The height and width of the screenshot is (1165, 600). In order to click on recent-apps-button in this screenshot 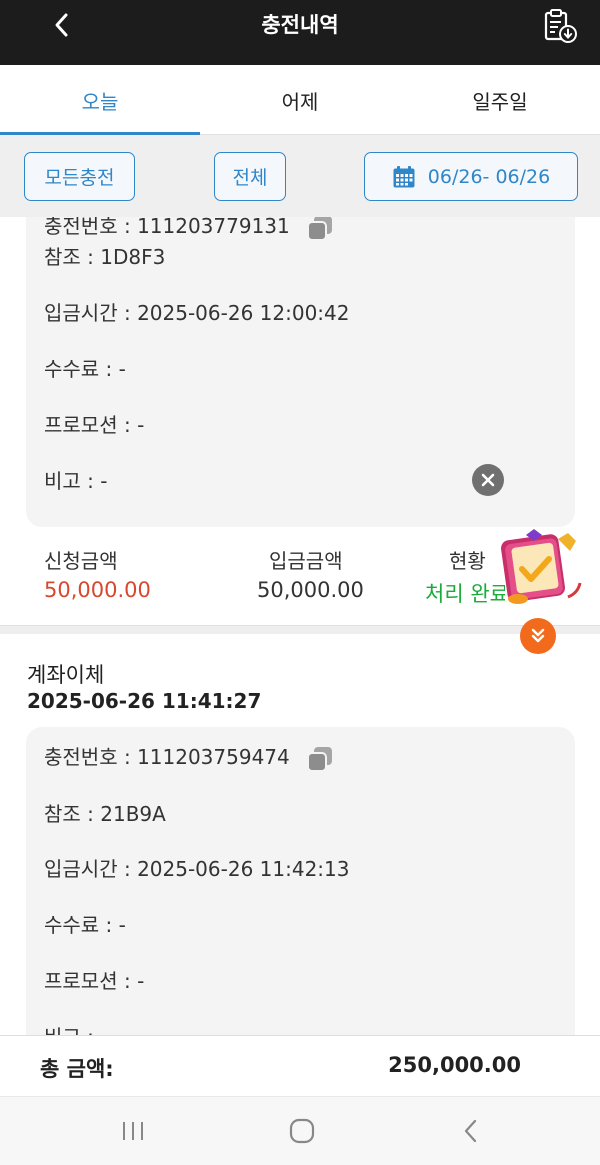, I will do `click(133, 1131)`.